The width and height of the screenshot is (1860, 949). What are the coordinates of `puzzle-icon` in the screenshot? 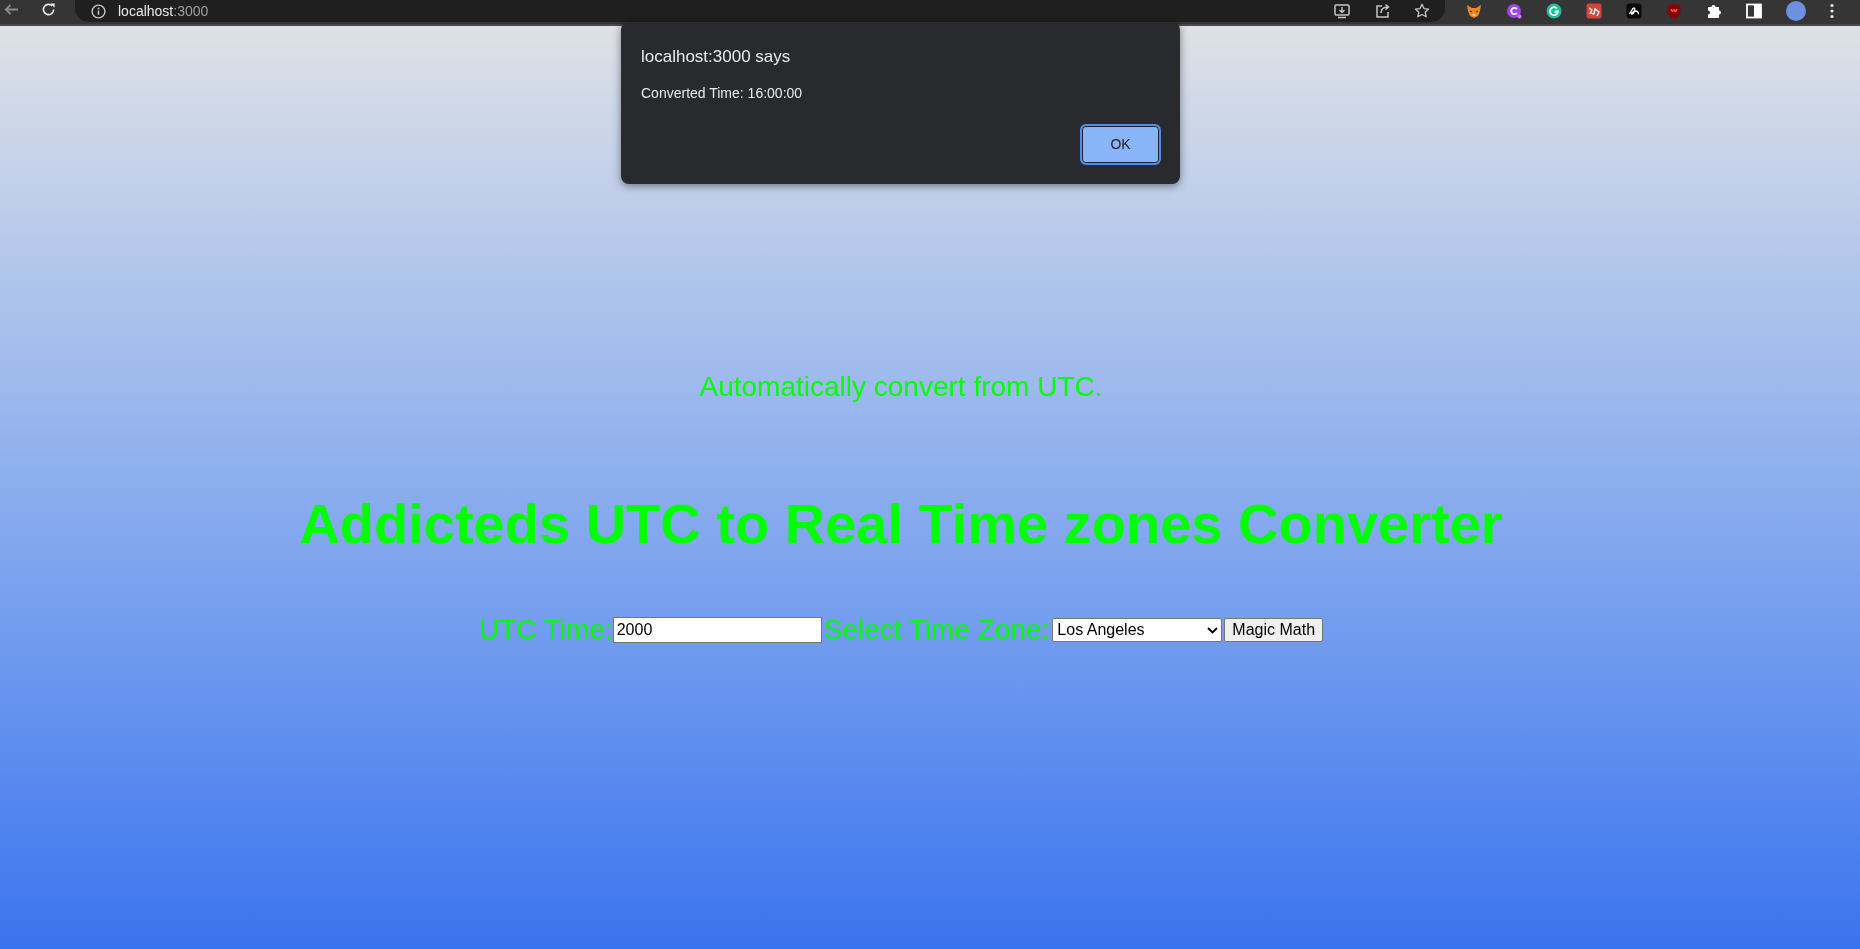 It's located at (1714, 11).